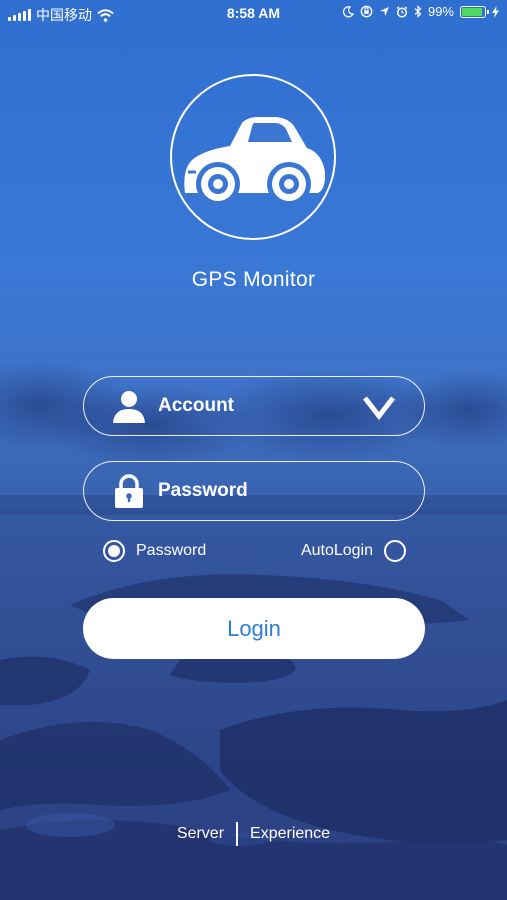 This screenshot has width=507, height=900. I want to click on battery-icon, so click(474, 11).